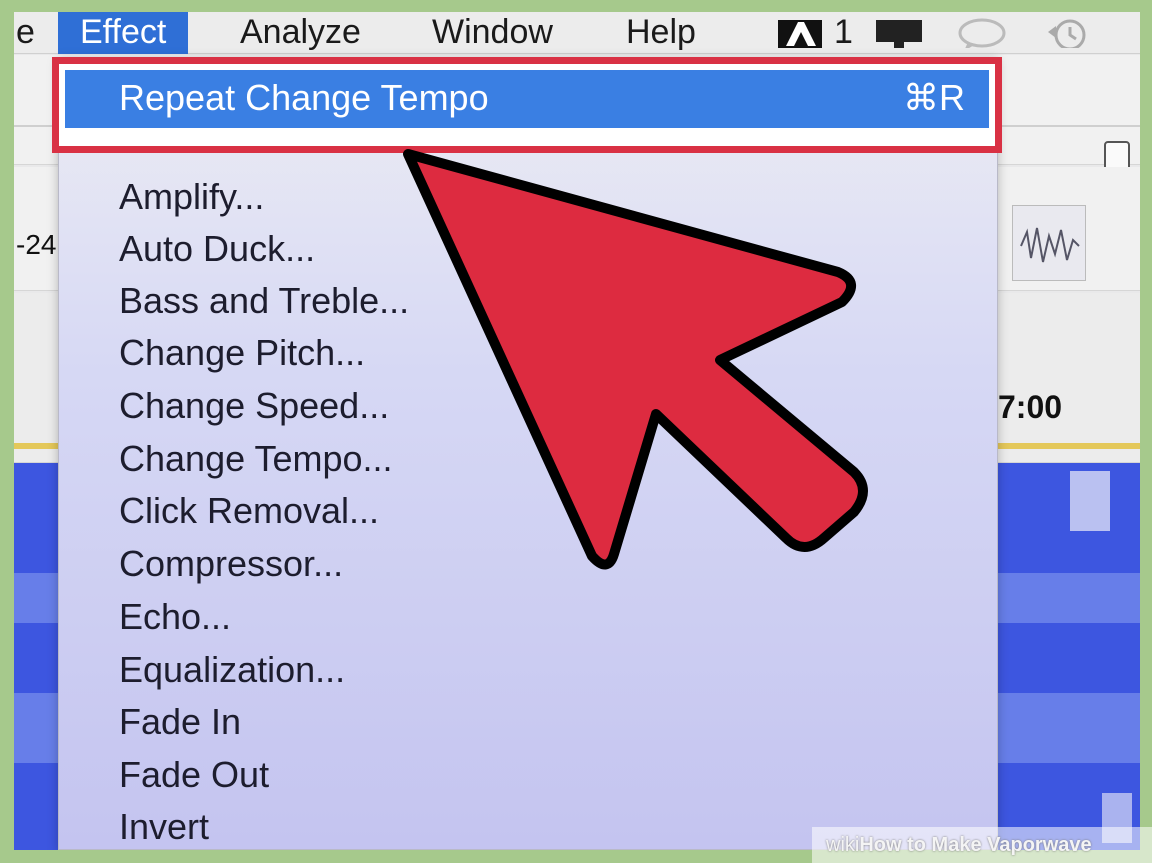 The image size is (1152, 863). I want to click on repeat-change-tempo-label: Repeat Change Tempo, so click(304, 97).